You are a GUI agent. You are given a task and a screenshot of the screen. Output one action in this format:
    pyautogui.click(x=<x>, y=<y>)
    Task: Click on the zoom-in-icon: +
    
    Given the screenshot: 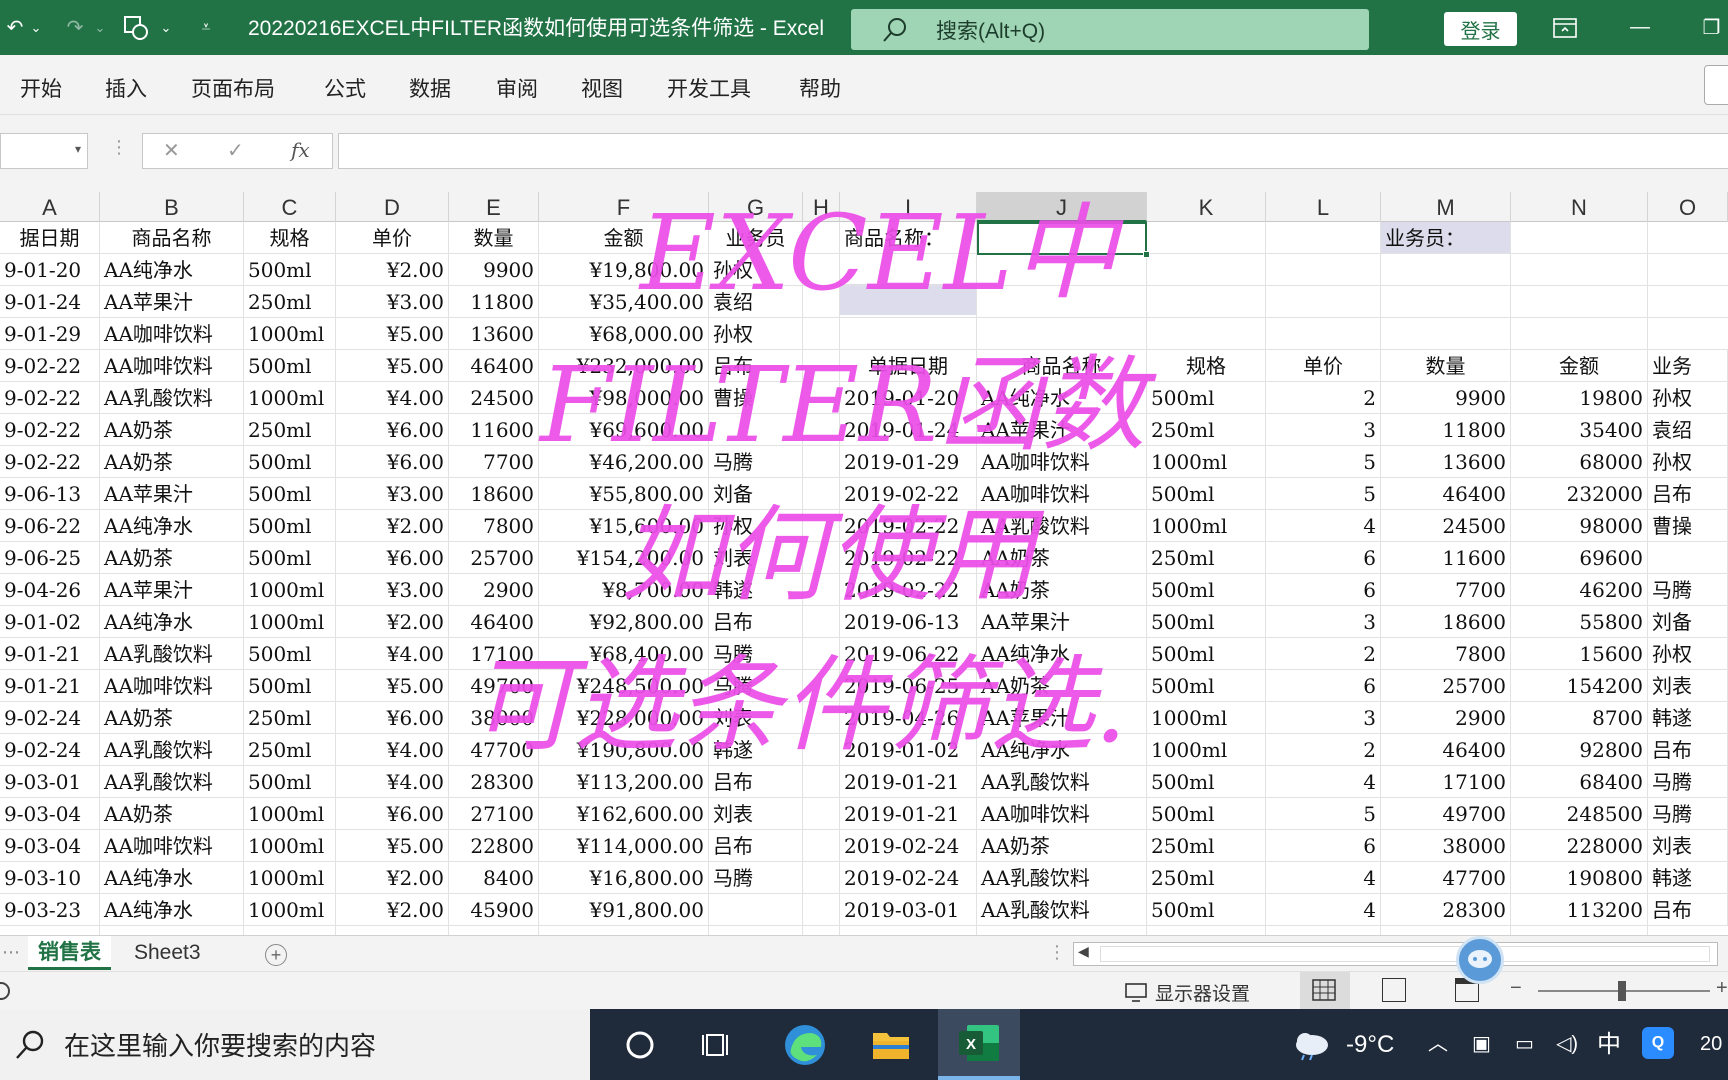 What is the action you would take?
    pyautogui.click(x=1722, y=988)
    